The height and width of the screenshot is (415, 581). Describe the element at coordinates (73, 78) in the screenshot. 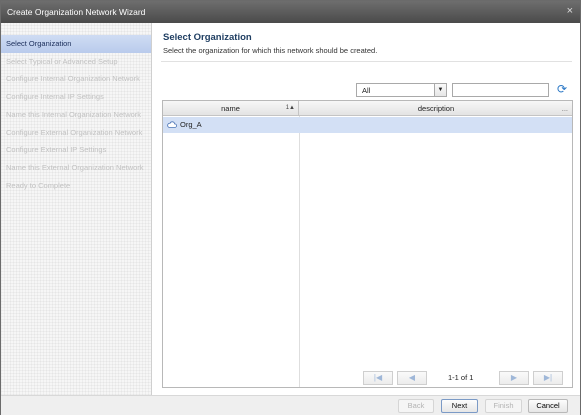

I see `step-configure-internal-network: Configure Internal Organization Network` at that location.